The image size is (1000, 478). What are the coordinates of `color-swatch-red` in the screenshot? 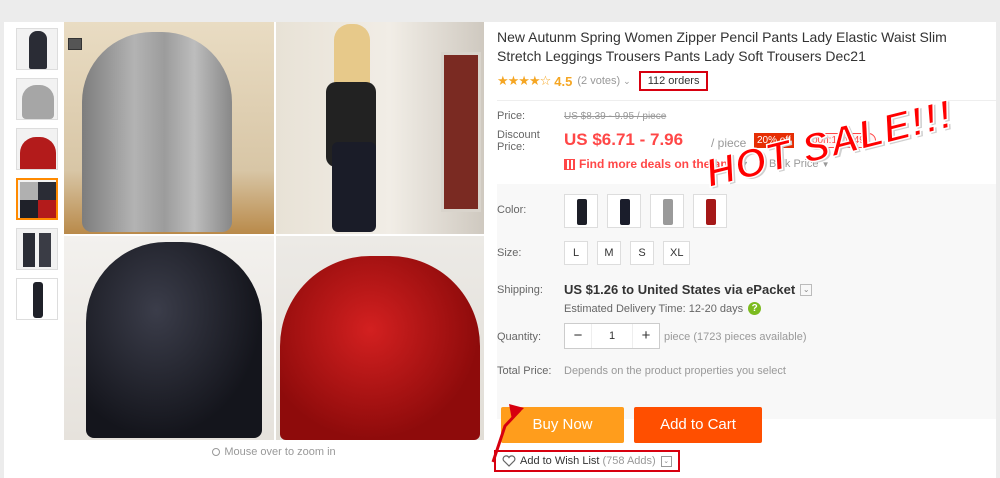 It's located at (710, 211).